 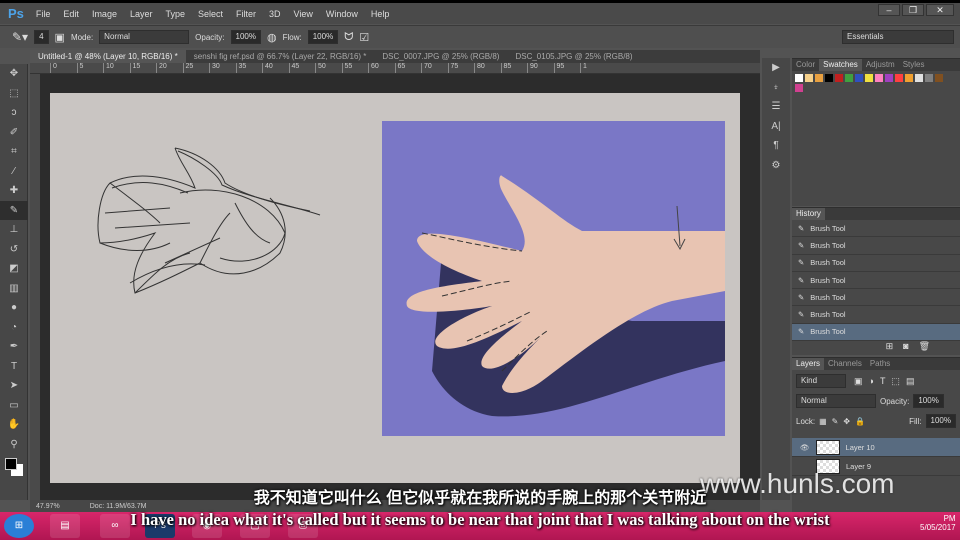 I want to click on history-brush-icon: ↺, so click(x=14, y=250).